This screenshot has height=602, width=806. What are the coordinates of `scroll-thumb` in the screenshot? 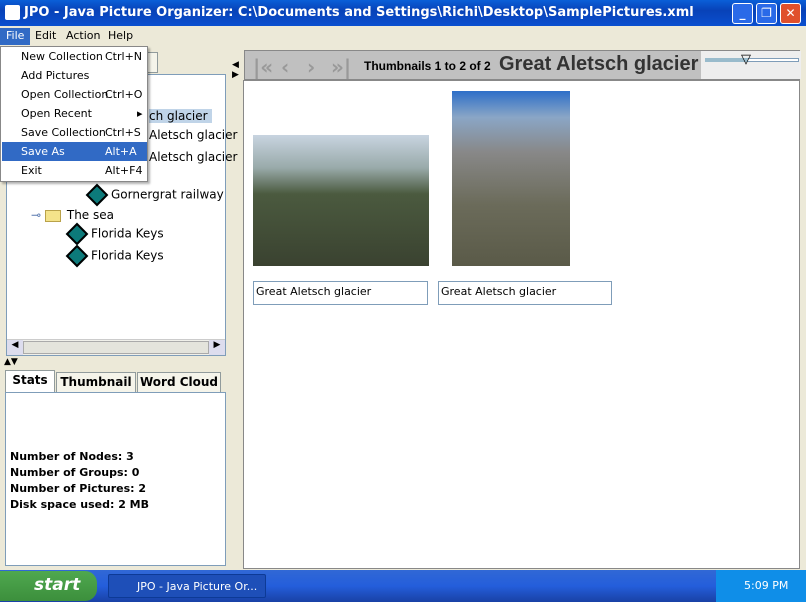 It's located at (116, 347).